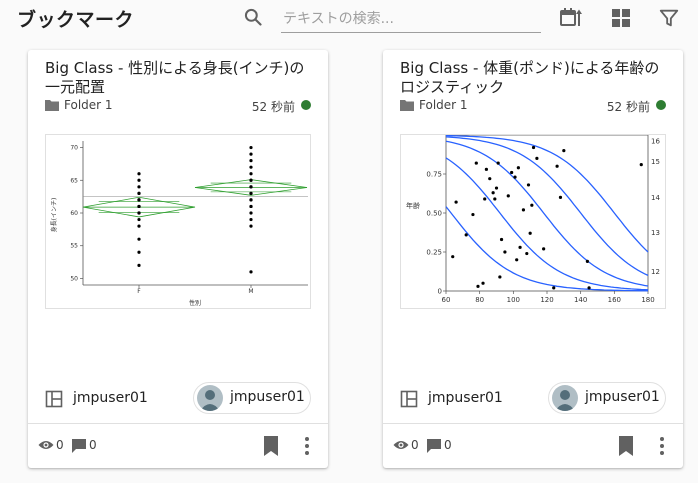  Describe the element at coordinates (647, 300) in the screenshot. I see `x-tick-label: 180` at that location.